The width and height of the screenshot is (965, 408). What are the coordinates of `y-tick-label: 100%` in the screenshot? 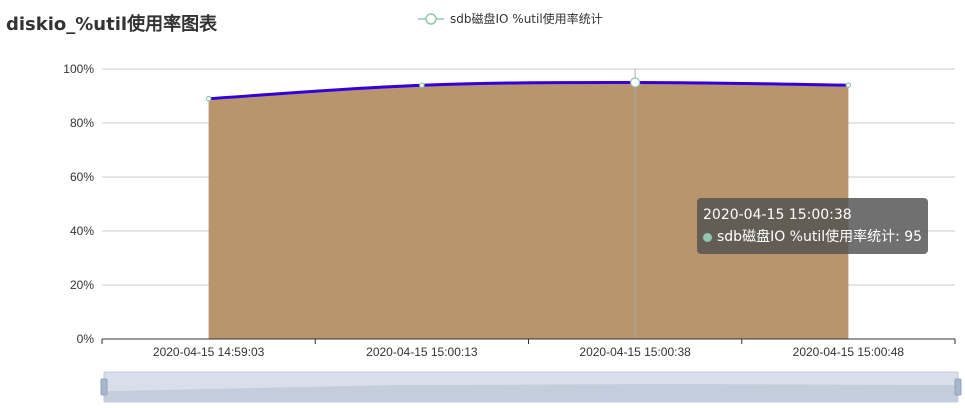 It's located at (78, 69).